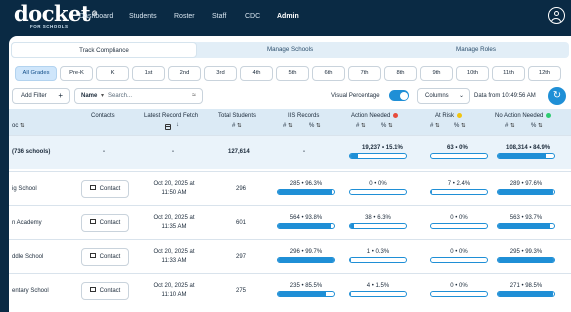 The width and height of the screenshot is (571, 312). What do you see at coordinates (449, 116) in the screenshot?
I see `header-at-risk: At Risk` at bounding box center [449, 116].